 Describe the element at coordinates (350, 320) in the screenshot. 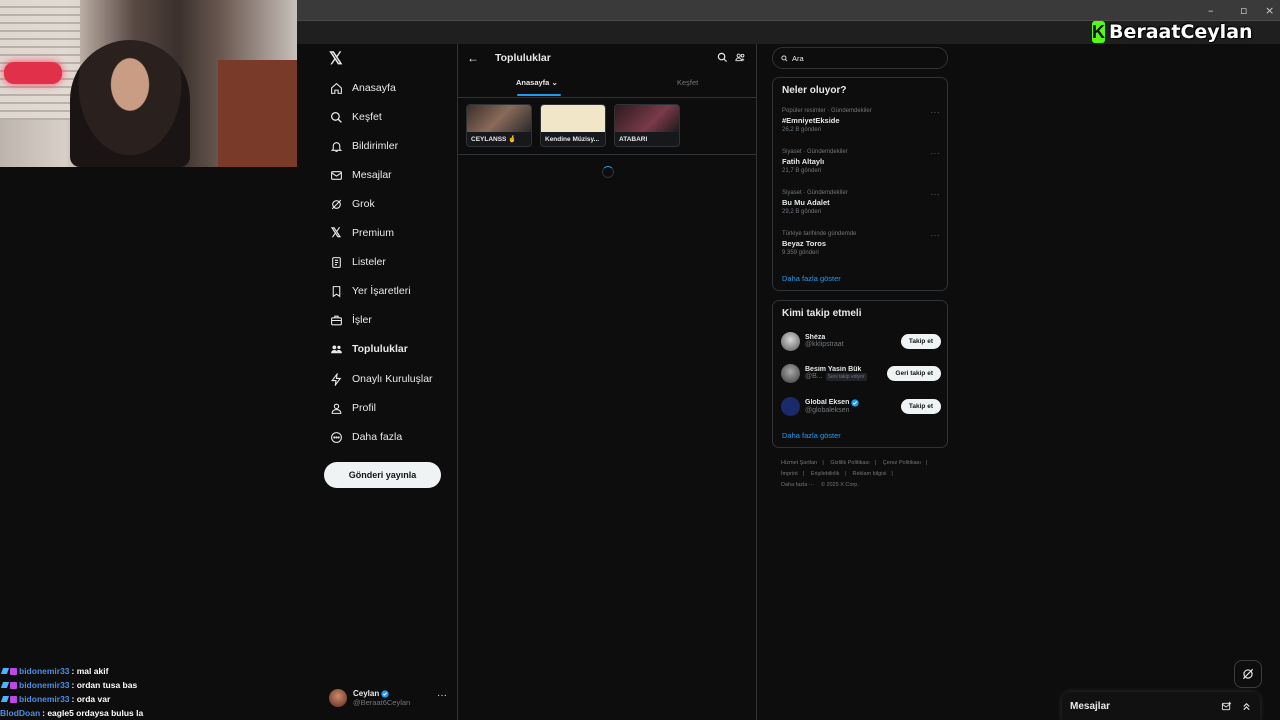

I see `nav-item-jobs: İşler` at that location.